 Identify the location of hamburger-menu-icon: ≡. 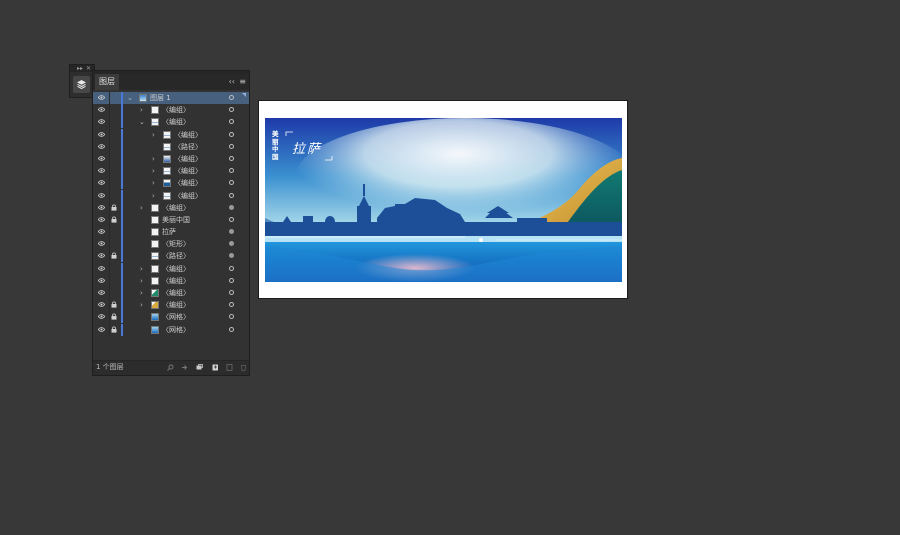
(242, 82).